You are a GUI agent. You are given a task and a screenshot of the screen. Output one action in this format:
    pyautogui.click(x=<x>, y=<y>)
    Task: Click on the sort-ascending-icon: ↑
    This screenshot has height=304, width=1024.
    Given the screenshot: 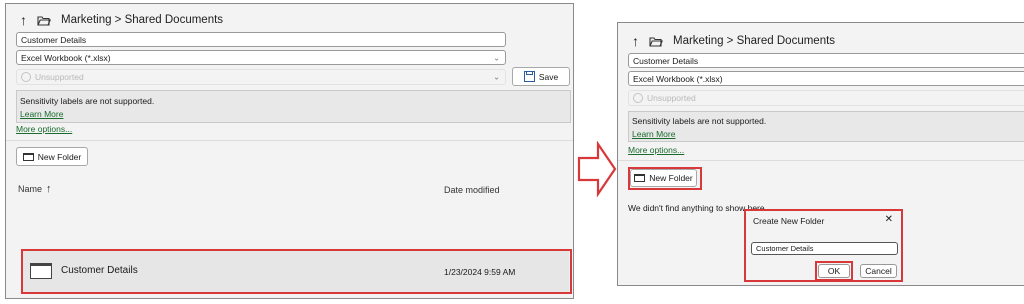 What is the action you would take?
    pyautogui.click(x=49, y=189)
    